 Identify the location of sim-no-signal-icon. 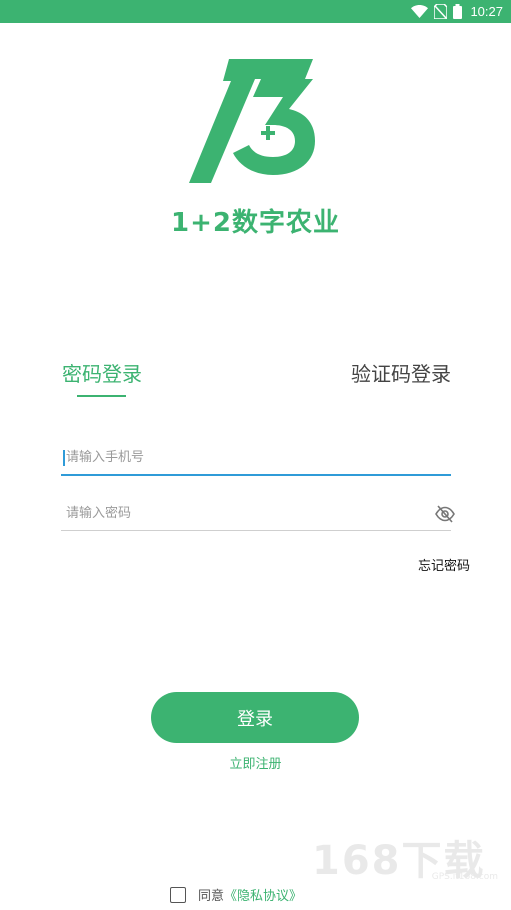
(441, 11).